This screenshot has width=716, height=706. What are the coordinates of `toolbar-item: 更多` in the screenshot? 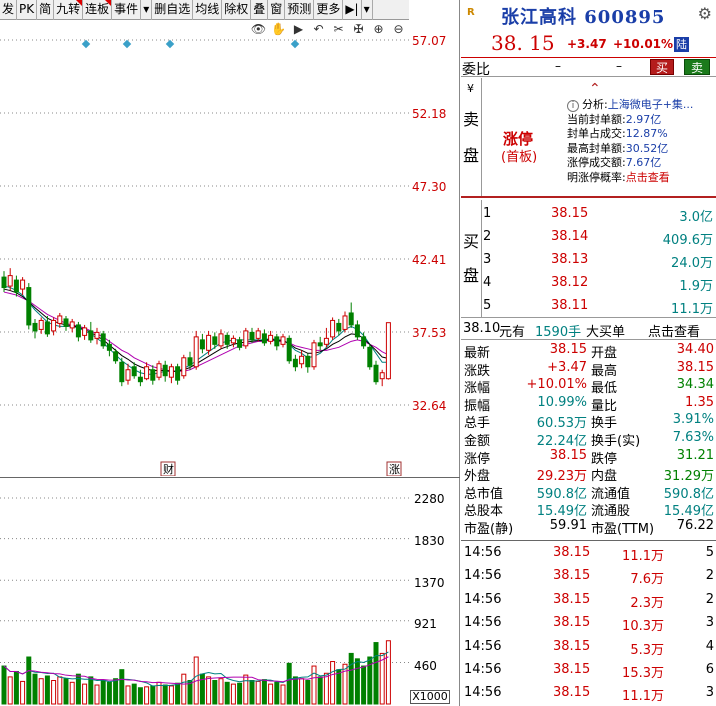 It's located at (329, 10).